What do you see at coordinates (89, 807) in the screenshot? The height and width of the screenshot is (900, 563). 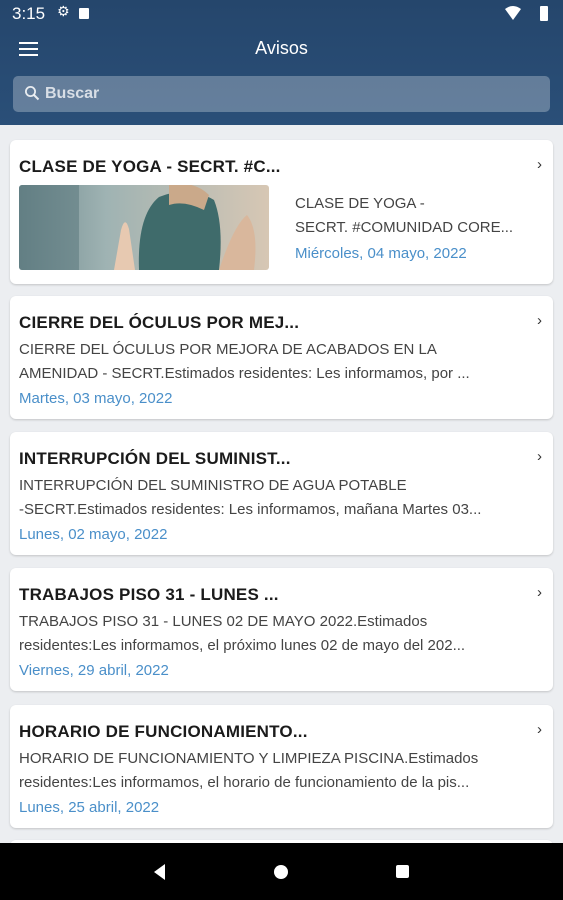 I see `notice-date: Lunes, 25 abril, 2022` at bounding box center [89, 807].